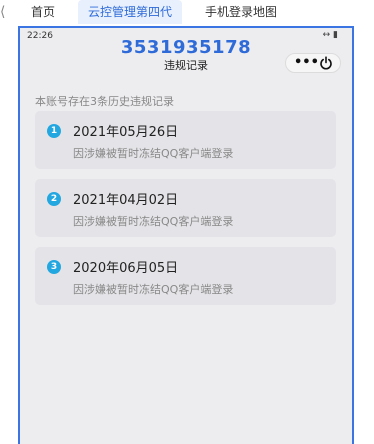  Describe the element at coordinates (187, 12) in the screenshot. I see `tab-bar: ⟨ 首页 云控管理第四代 手机登录地图` at that location.